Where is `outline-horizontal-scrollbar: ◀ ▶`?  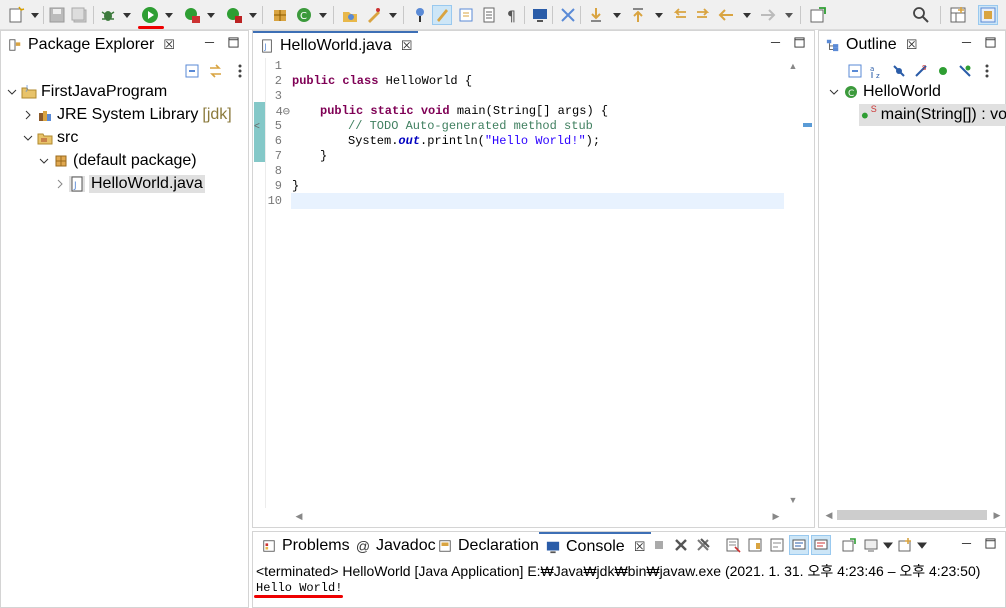 outline-horizontal-scrollbar: ◀ ▶ is located at coordinates (913, 515).